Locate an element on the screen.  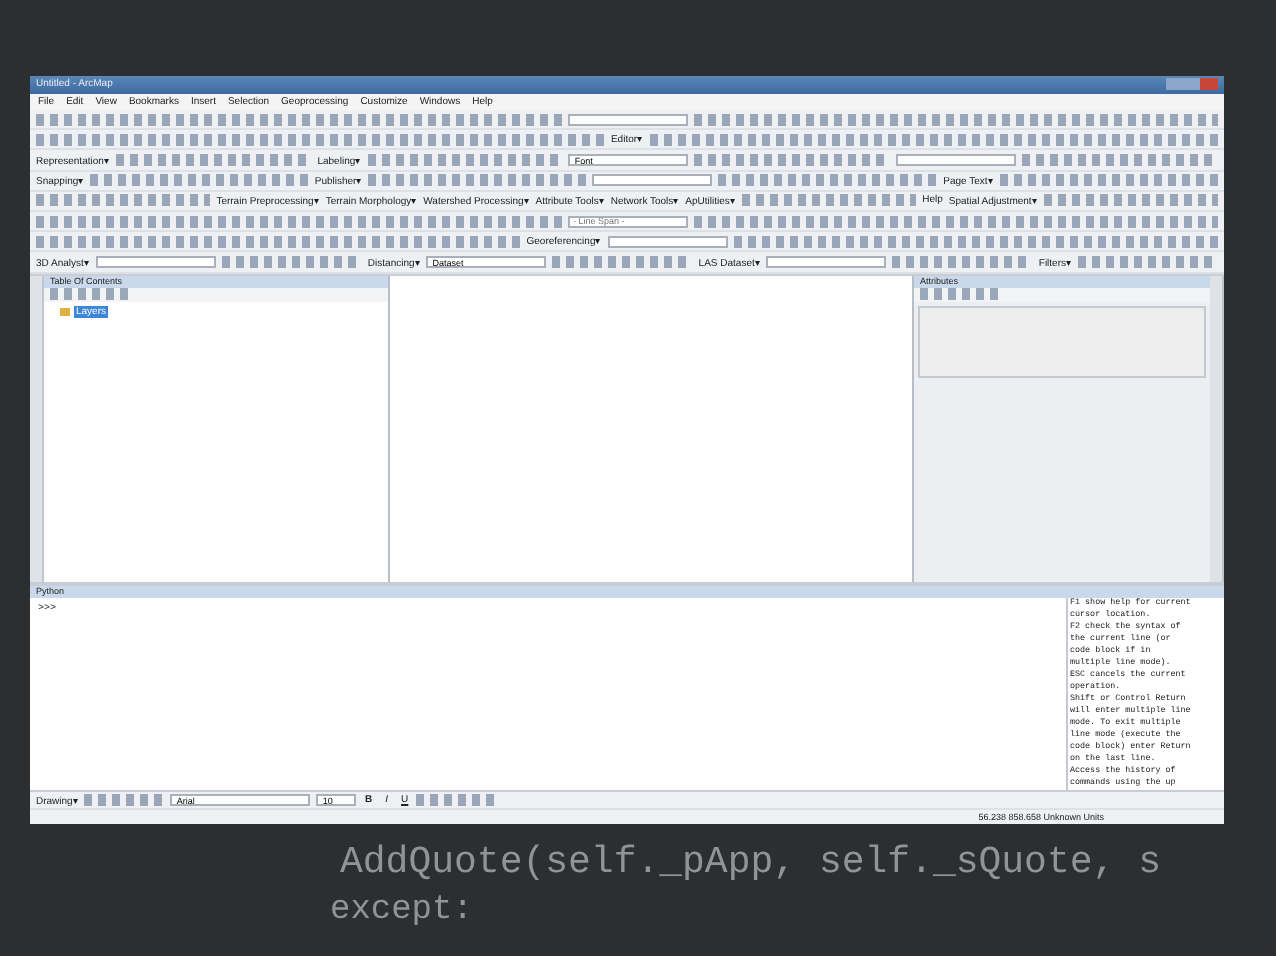
folder-icon is located at coordinates (65, 311).